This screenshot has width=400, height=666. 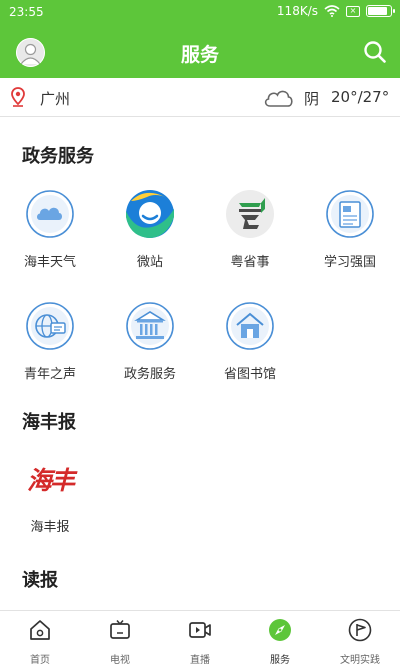 I want to click on tile-label: 粤省事, so click(x=250, y=262).